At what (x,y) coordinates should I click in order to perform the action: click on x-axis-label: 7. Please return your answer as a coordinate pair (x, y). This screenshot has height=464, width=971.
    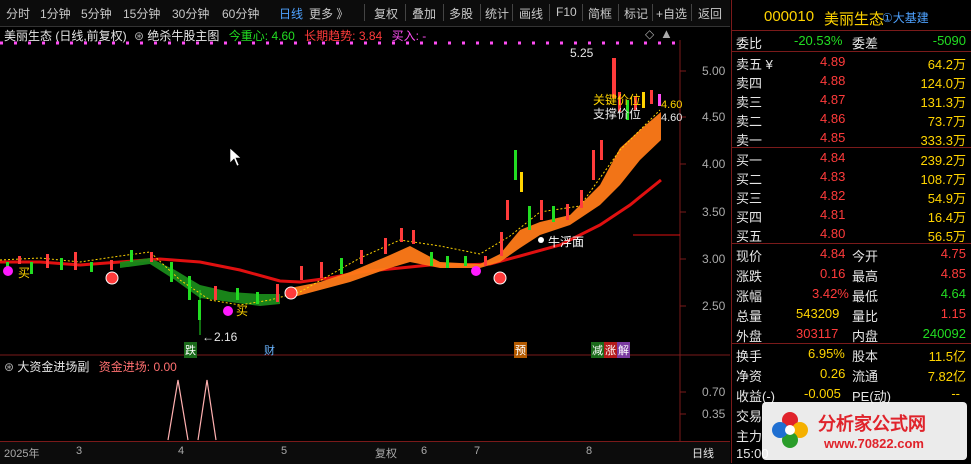
    Looking at the image, I should click on (477, 451).